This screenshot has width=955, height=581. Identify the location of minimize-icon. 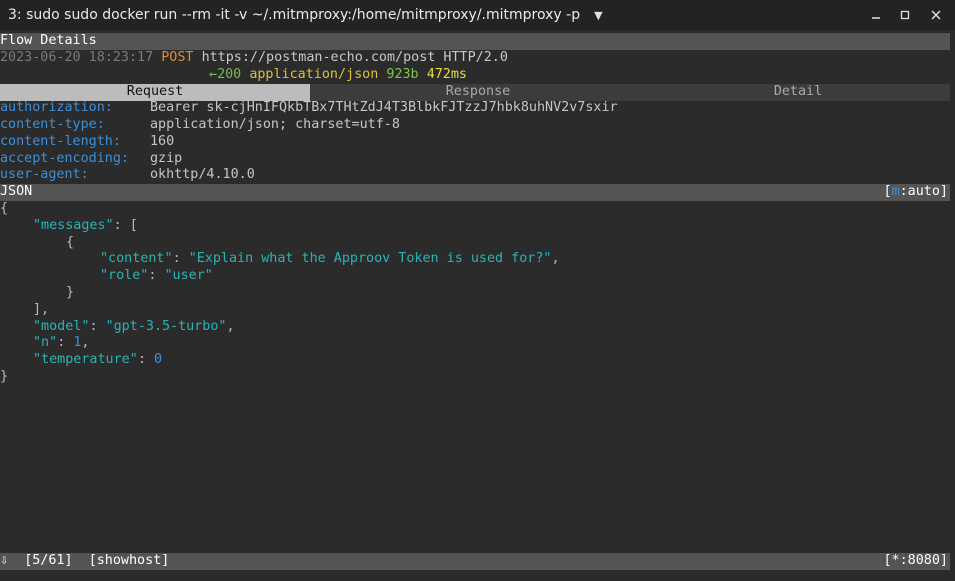
(876, 15).